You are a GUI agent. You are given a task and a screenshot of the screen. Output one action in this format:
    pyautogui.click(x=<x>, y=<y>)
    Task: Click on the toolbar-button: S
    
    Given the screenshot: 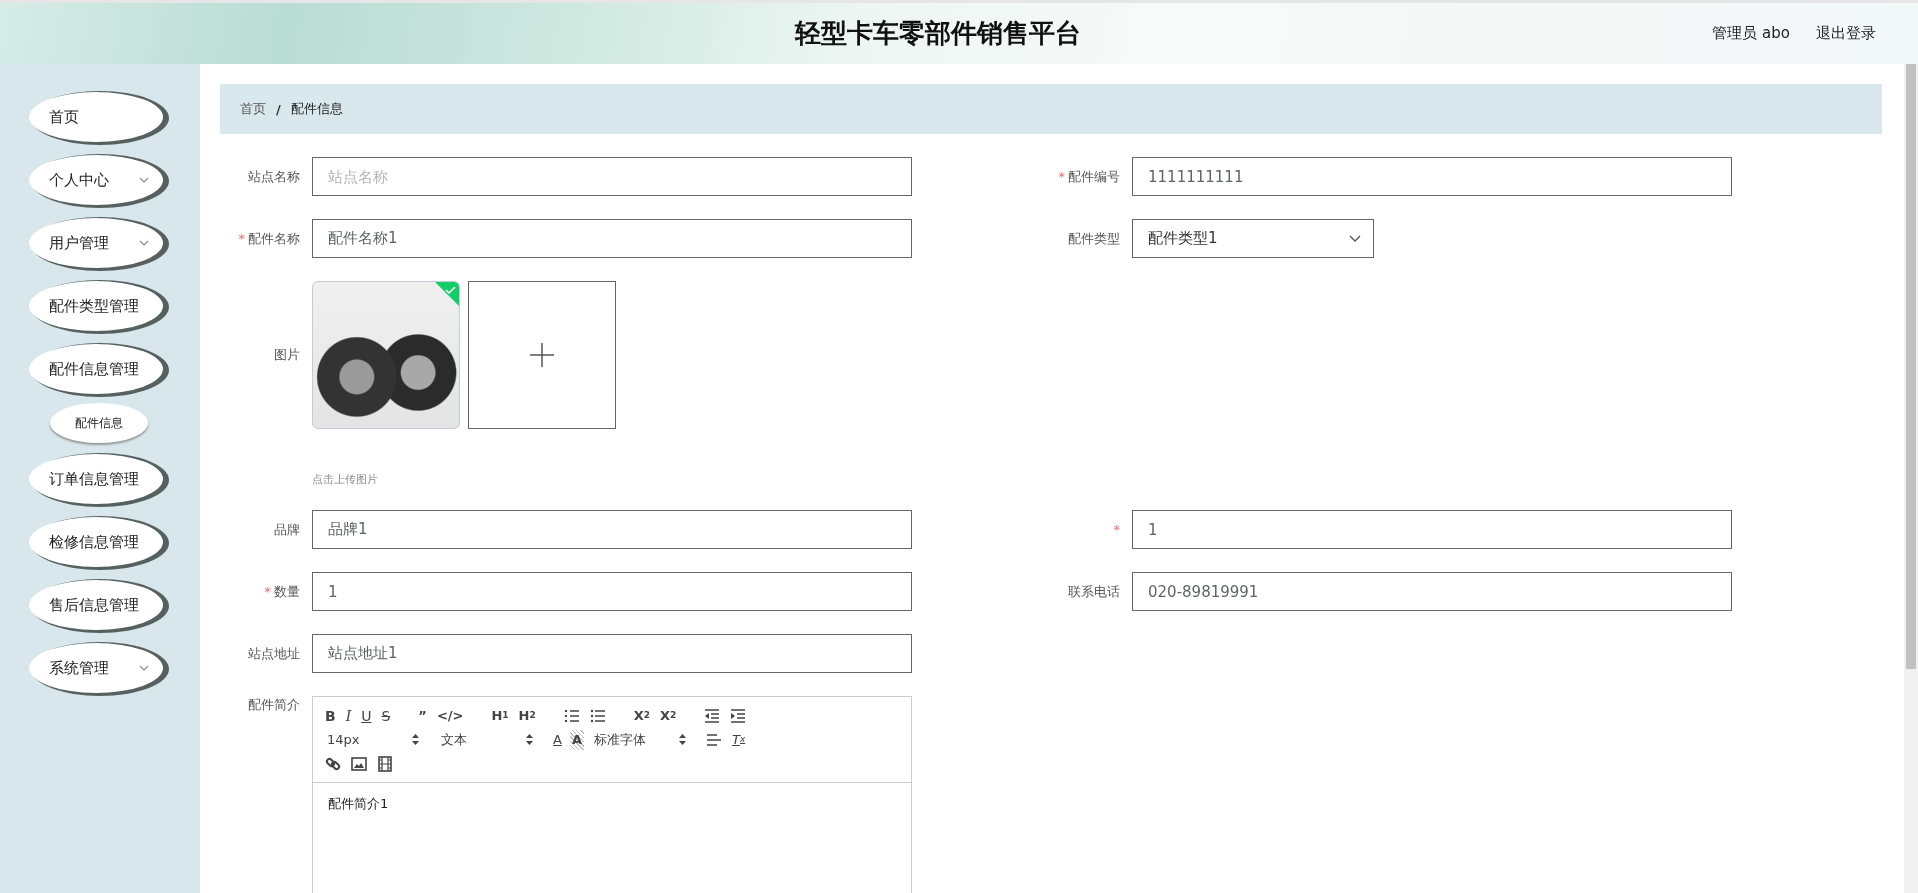 What is the action you would take?
    pyautogui.click(x=386, y=715)
    